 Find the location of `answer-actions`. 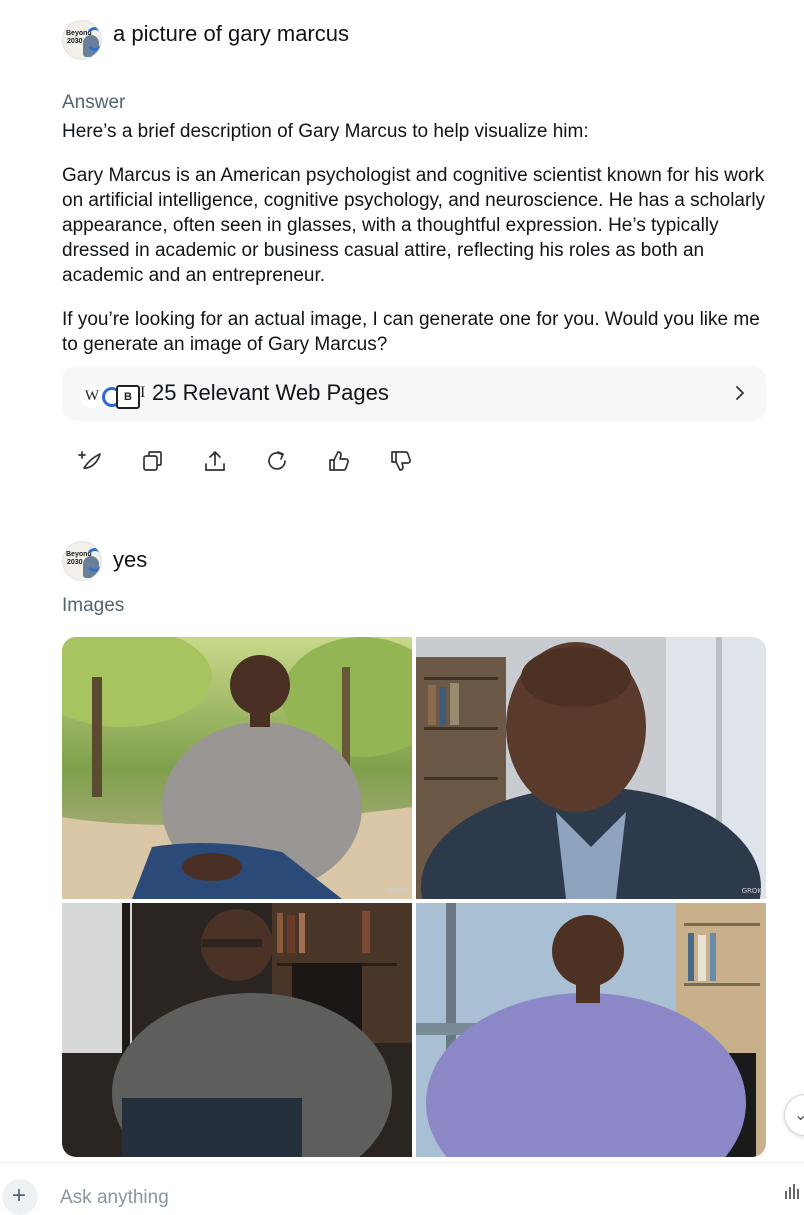

answer-actions is located at coordinates (248, 462).